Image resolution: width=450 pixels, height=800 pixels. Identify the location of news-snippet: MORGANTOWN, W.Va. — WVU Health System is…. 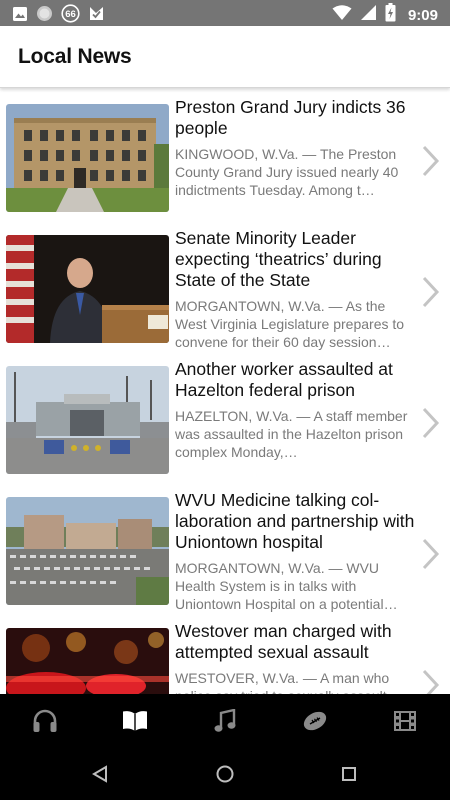
(286, 586).